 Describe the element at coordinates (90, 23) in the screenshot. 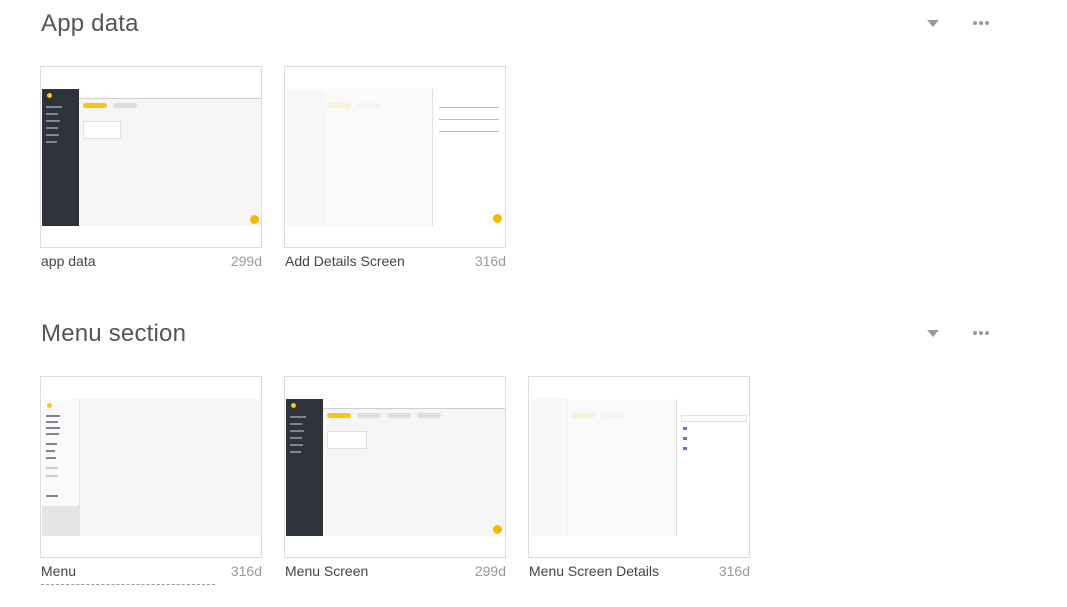

I see `section-title: App data` at that location.